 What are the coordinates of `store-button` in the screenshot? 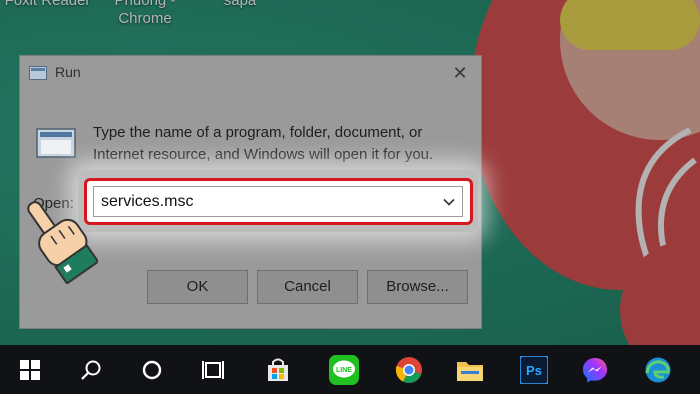 It's located at (278, 370).